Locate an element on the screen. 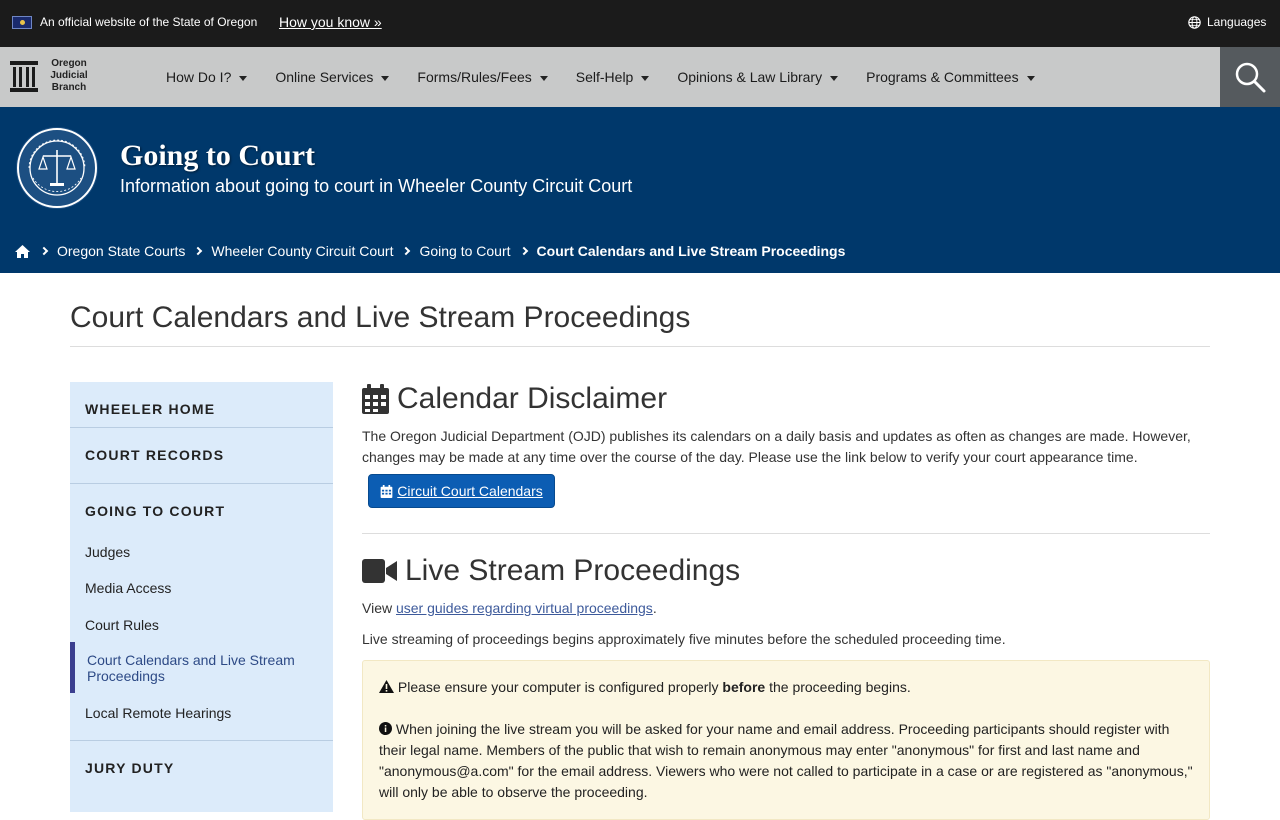 This screenshot has width=1280, height=820. logo-text: Oregon Judicial Branch is located at coordinates (69, 75).